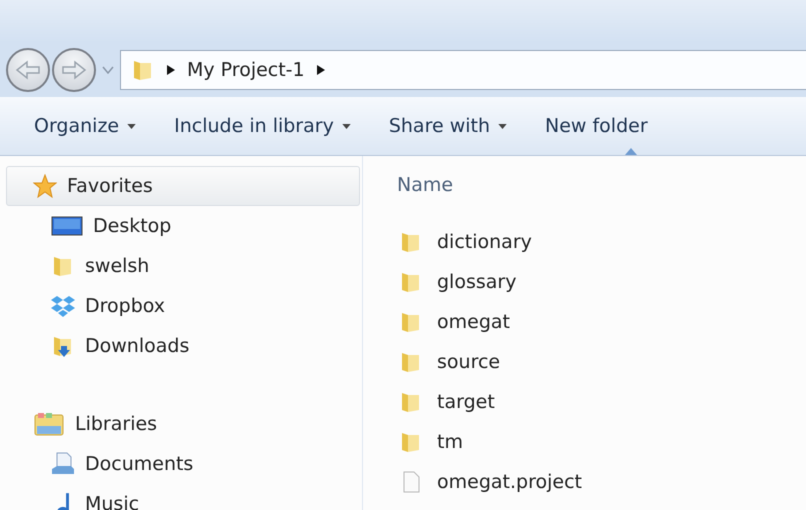 This screenshot has height=510, width=806. Describe the element at coordinates (183, 226) in the screenshot. I see `nav-item: Desktop` at that location.